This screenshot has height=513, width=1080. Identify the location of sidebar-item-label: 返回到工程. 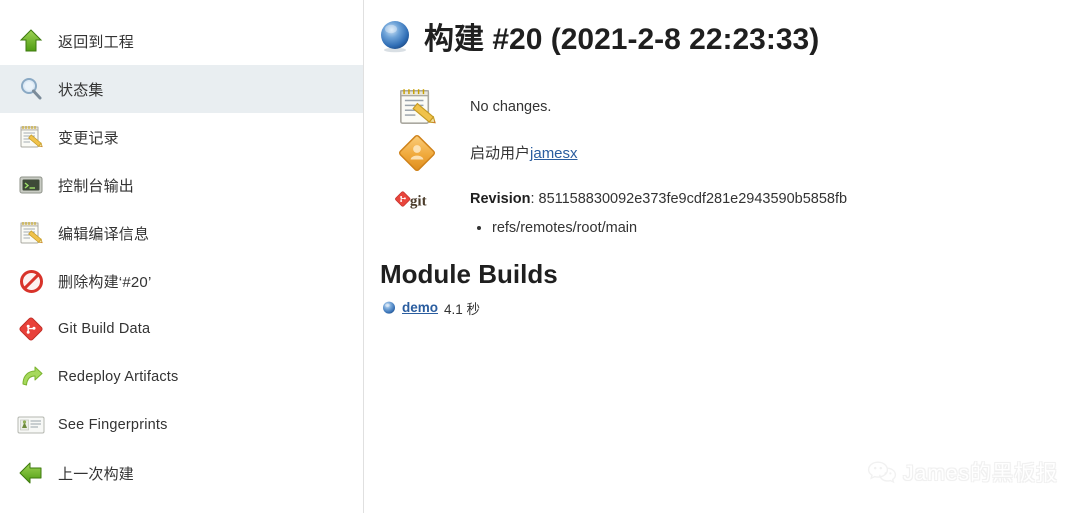
(96, 42).